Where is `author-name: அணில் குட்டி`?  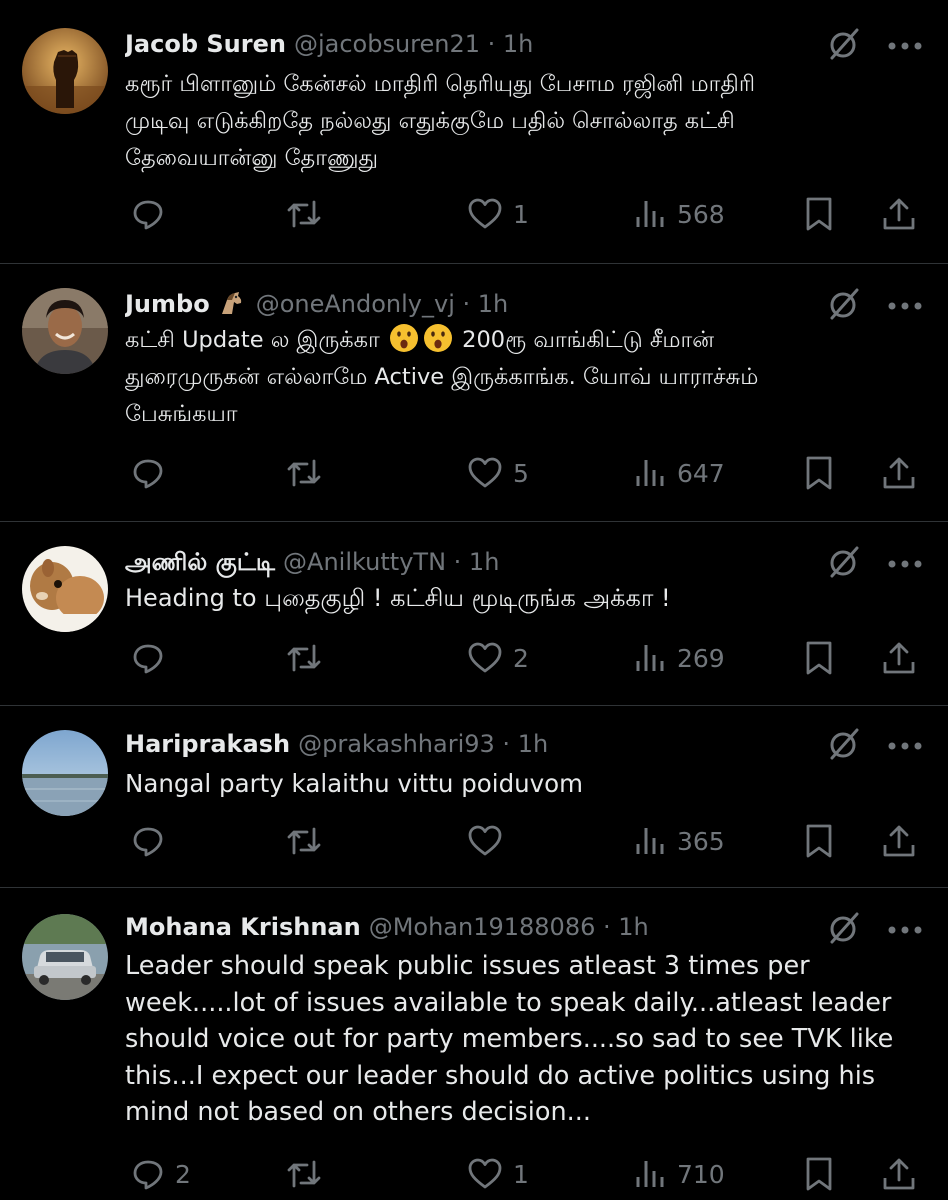 author-name: அணில் குட்டி is located at coordinates (200, 562).